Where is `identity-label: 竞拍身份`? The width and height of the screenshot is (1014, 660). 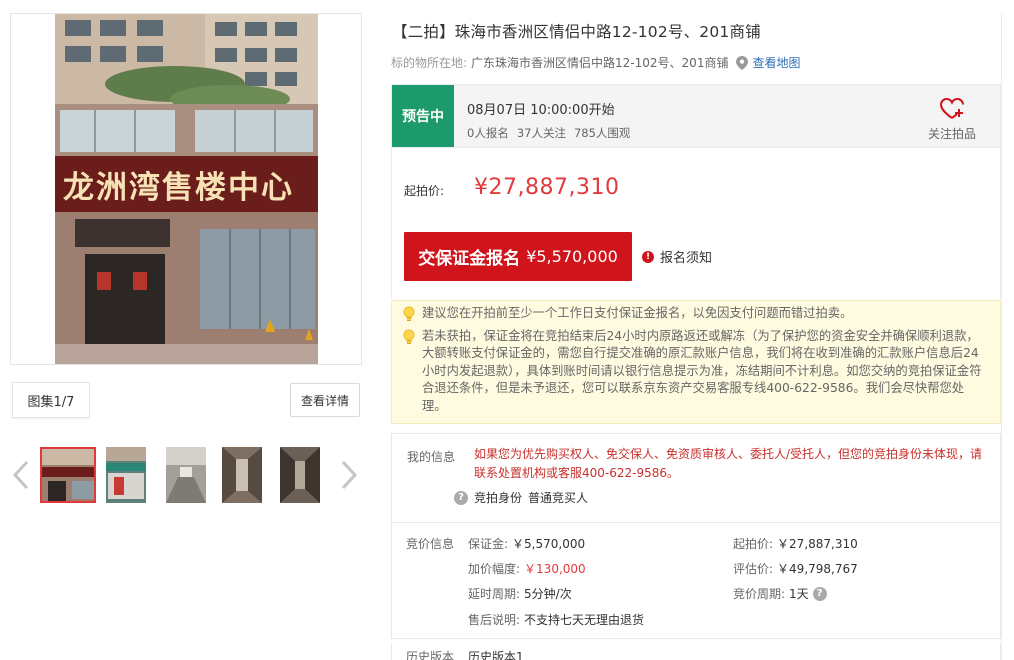
identity-label: 竞拍身份 is located at coordinates (498, 498).